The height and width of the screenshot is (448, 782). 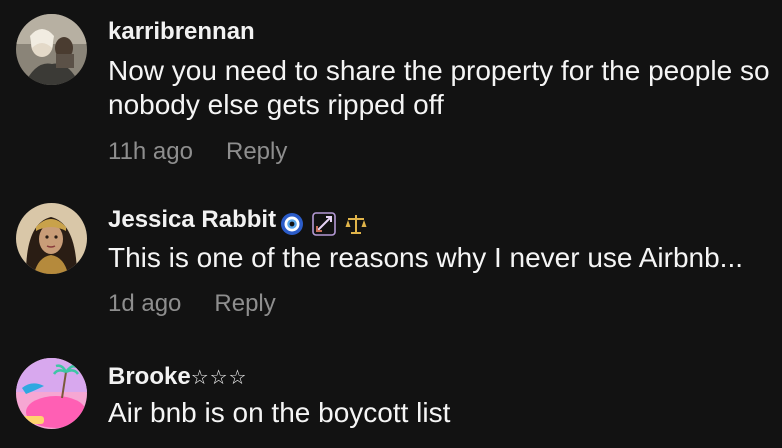 I want to click on comment-username: Jessica Rabbit, so click(x=242, y=221).